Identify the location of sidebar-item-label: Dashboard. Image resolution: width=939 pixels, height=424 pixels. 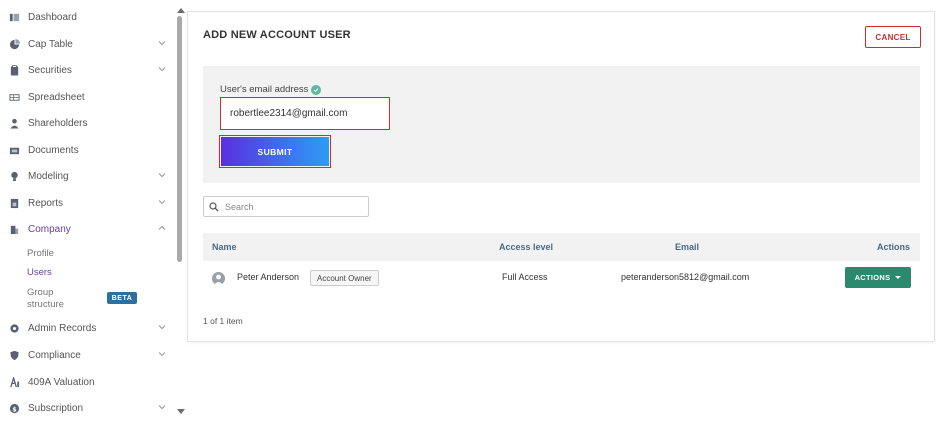
(52, 17).